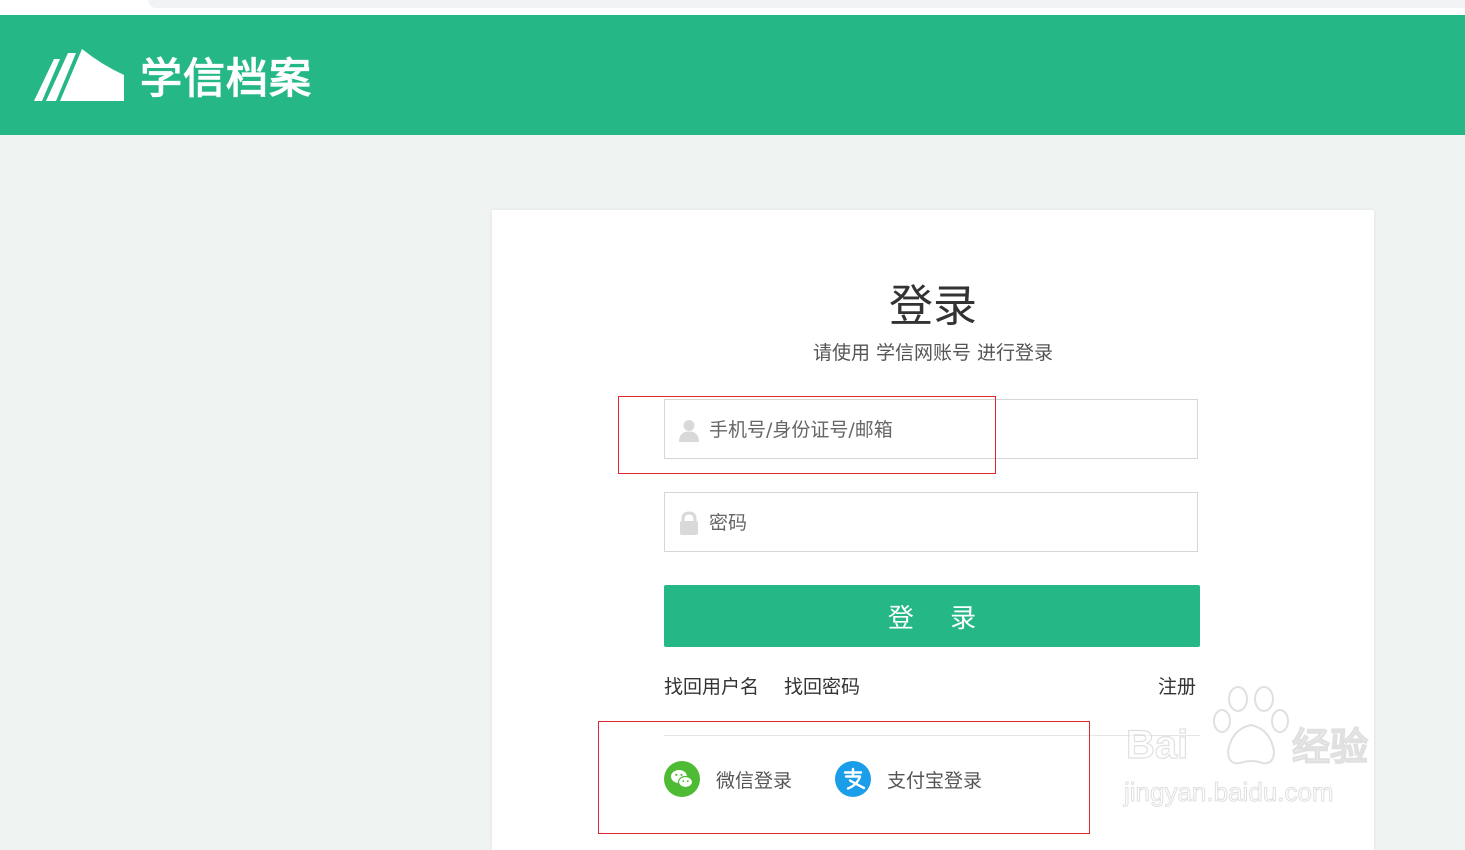 Image resolution: width=1465 pixels, height=850 pixels. What do you see at coordinates (806, 4) in the screenshot?
I see `browser-tab` at bounding box center [806, 4].